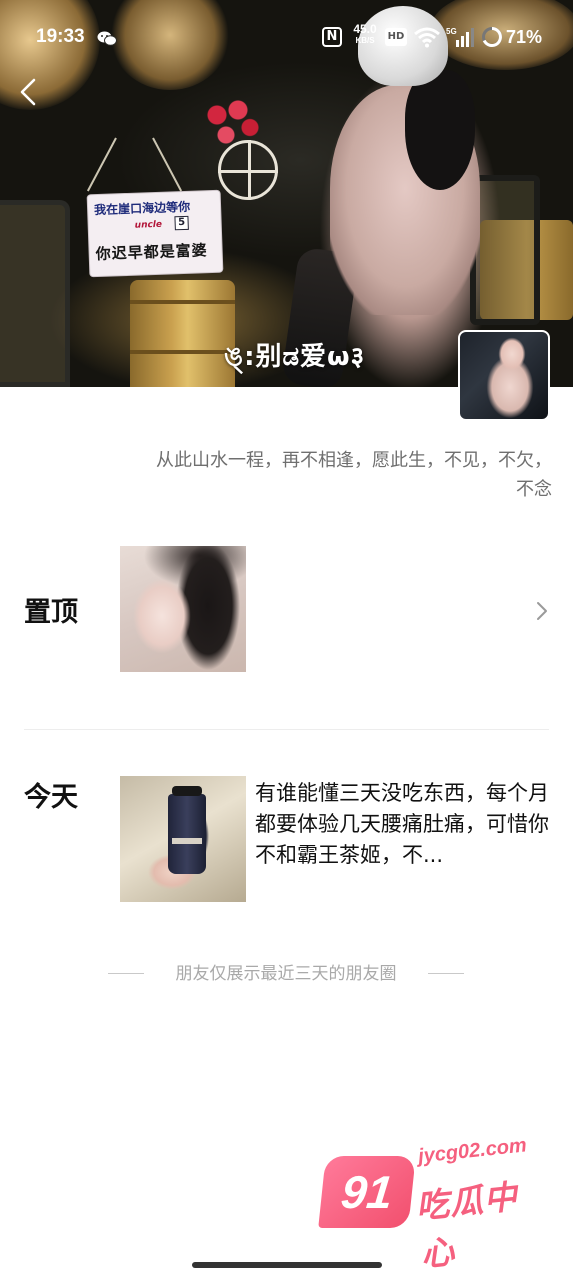  Describe the element at coordinates (29, 92) in the screenshot. I see `back-icon` at that location.